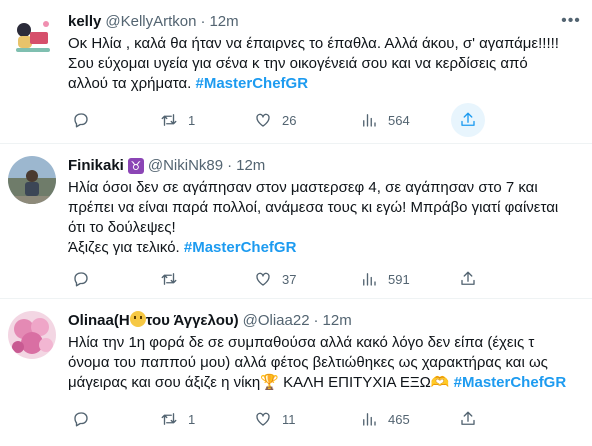 This screenshot has width=592, height=446. I want to click on views-button: 465, so click(385, 419).